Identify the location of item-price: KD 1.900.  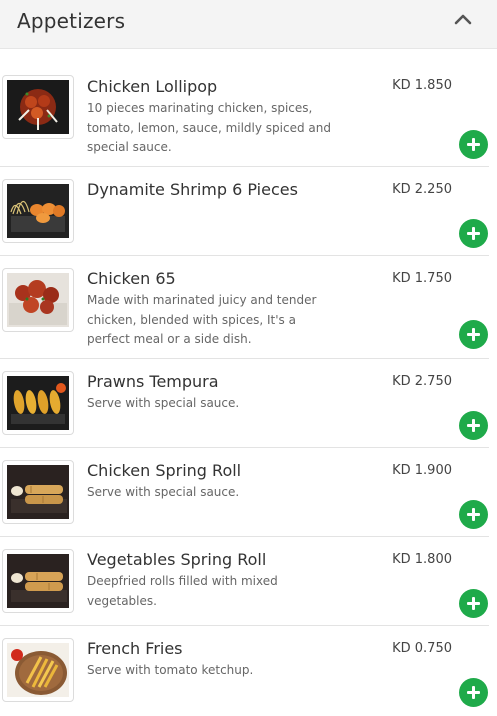
(422, 470).